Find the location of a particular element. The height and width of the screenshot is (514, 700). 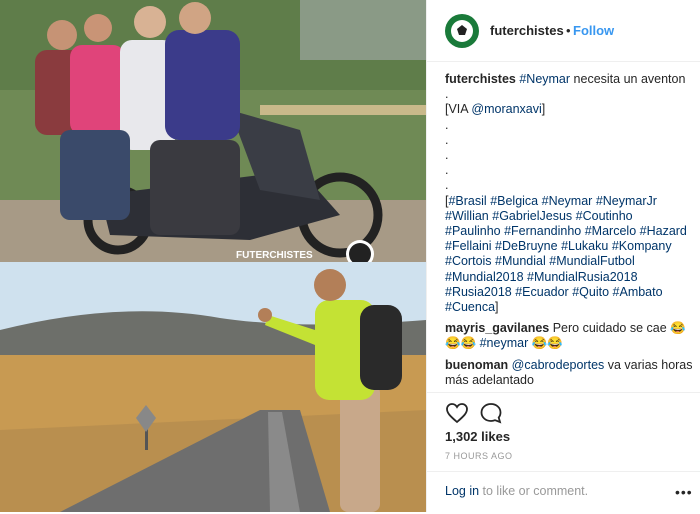

caption-line: #Cortois #Mundial #MundialFutbol is located at coordinates (570, 261).